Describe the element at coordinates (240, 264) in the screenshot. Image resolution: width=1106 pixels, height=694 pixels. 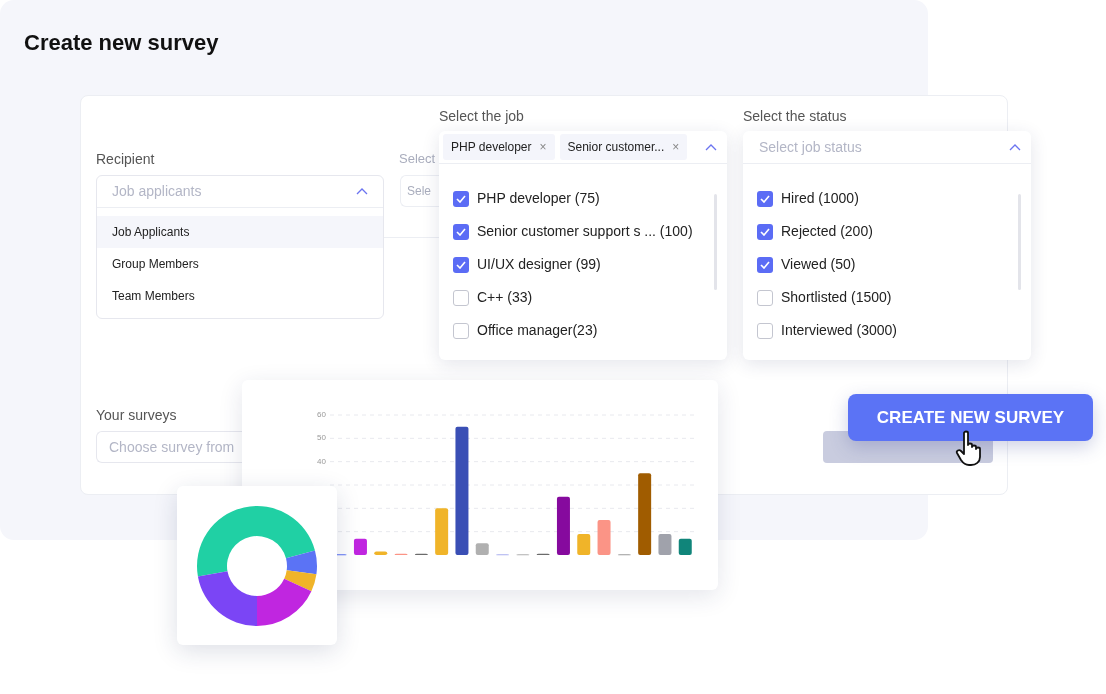
I see `dropdown-option: Group Members` at that location.